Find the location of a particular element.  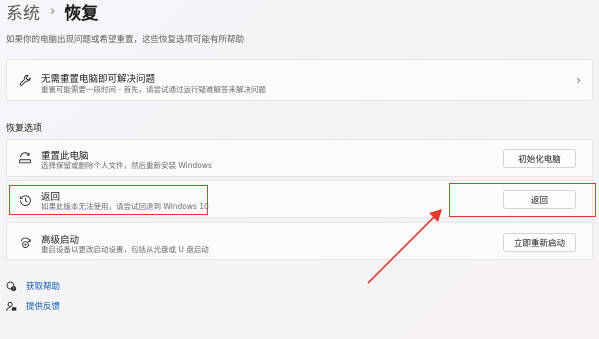

give-feedback-link: 提供反馈 is located at coordinates (33, 306).